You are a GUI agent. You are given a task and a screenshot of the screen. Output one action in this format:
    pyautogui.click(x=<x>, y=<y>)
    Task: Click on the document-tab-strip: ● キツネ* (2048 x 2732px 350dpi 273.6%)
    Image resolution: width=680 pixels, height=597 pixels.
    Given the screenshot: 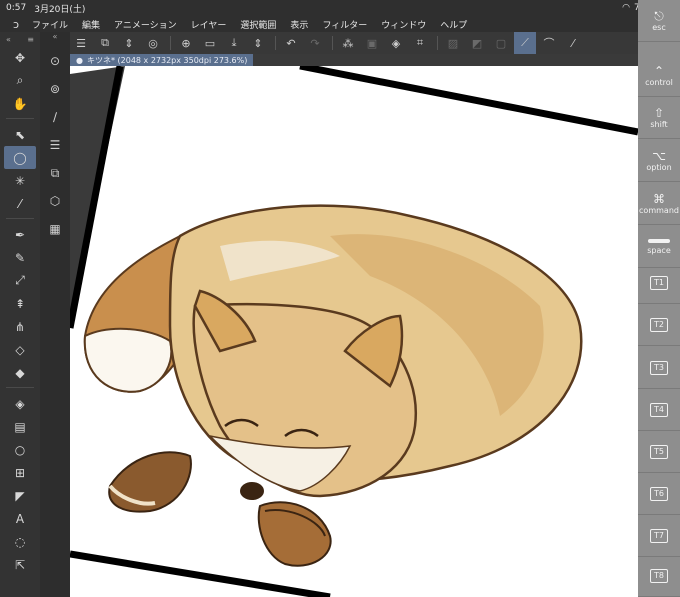 What is the action you would take?
    pyautogui.click(x=354, y=60)
    